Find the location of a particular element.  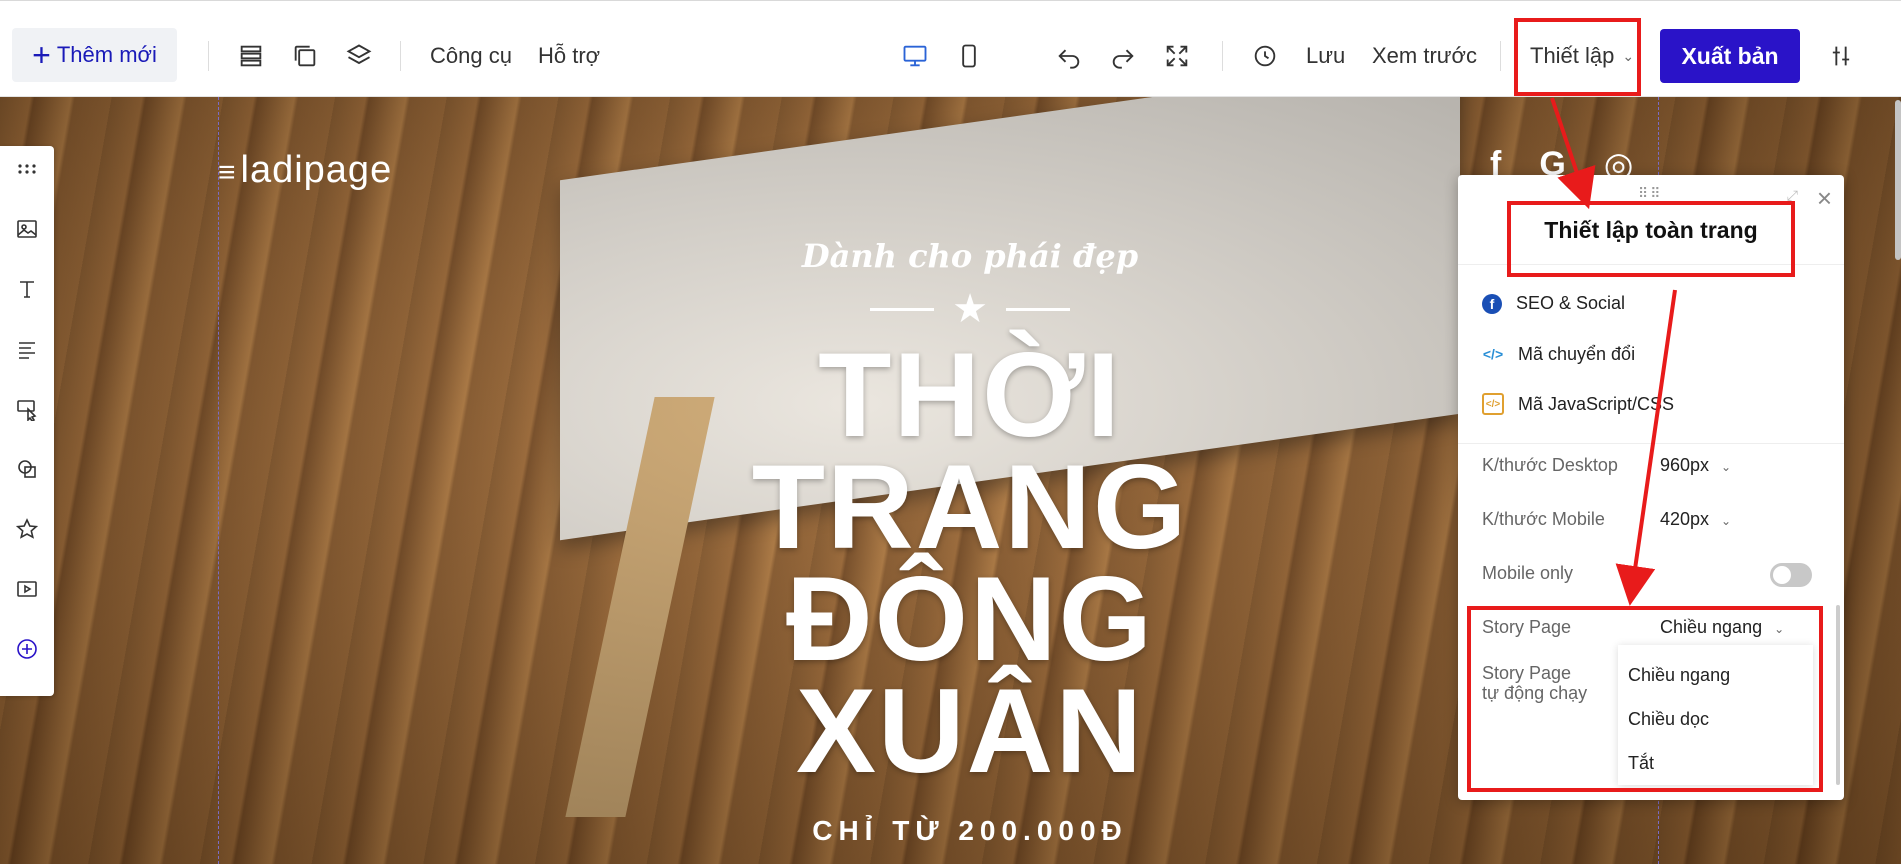

dropdown-option: Chiều ngang is located at coordinates (1679, 675).